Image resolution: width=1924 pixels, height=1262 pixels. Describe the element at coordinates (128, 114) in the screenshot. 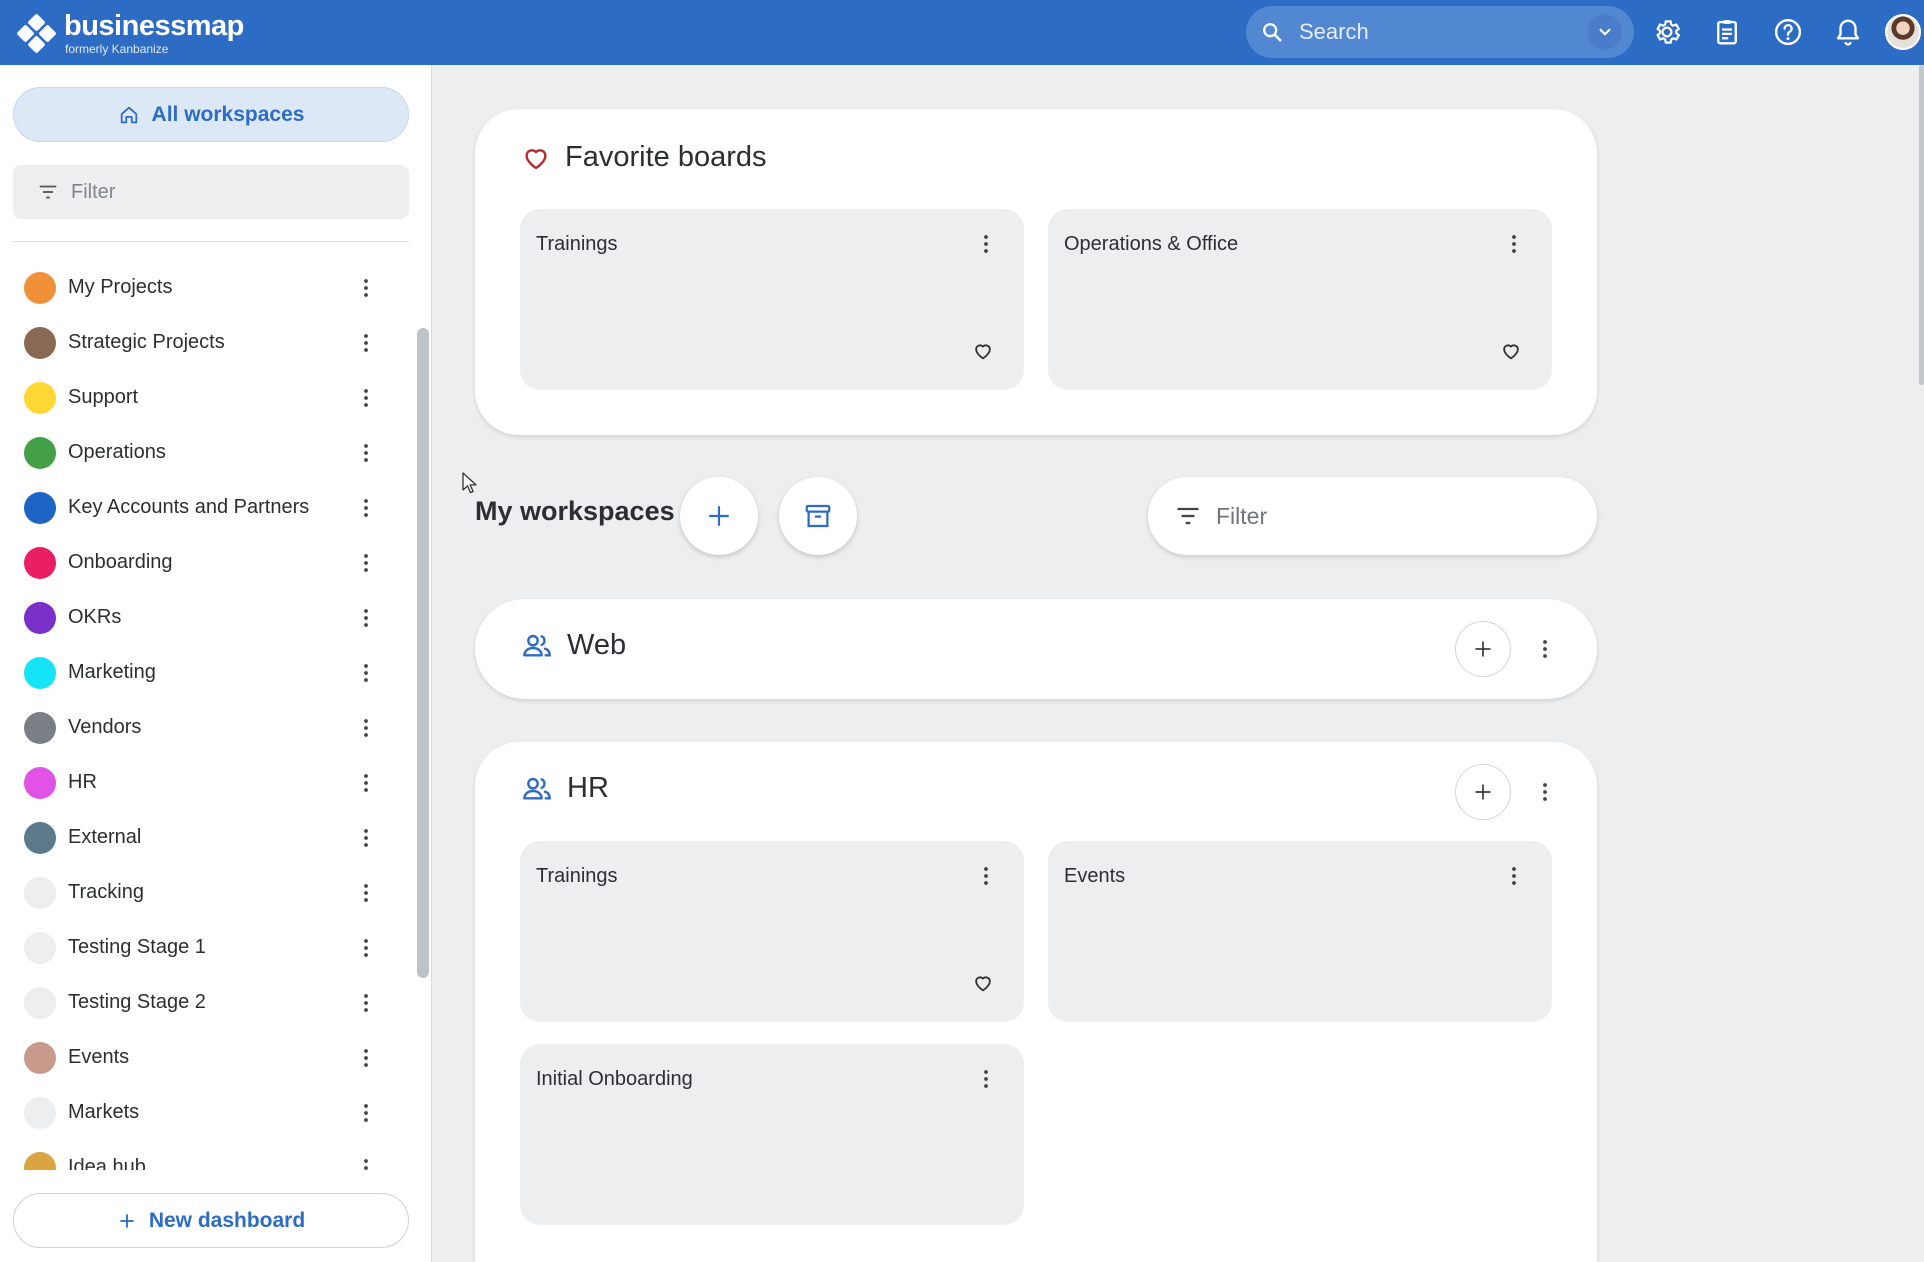

I see `home-icon` at that location.